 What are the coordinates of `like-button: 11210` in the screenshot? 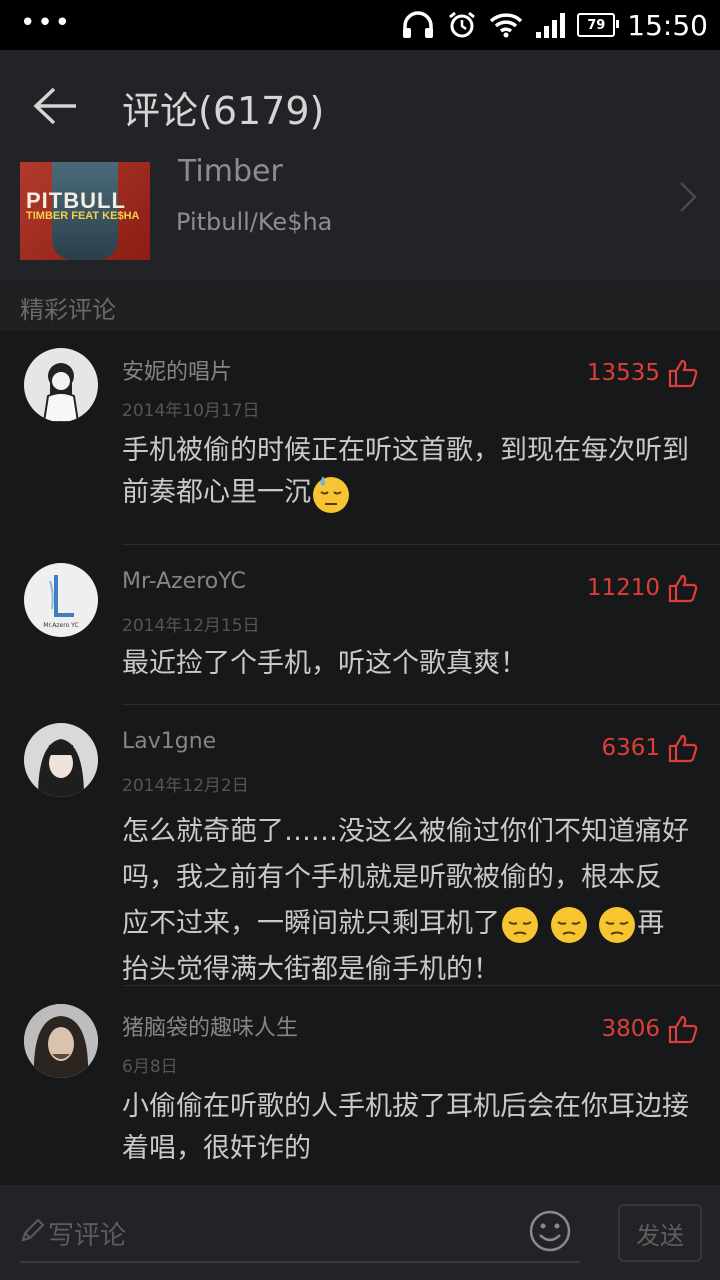 It's located at (642, 588).